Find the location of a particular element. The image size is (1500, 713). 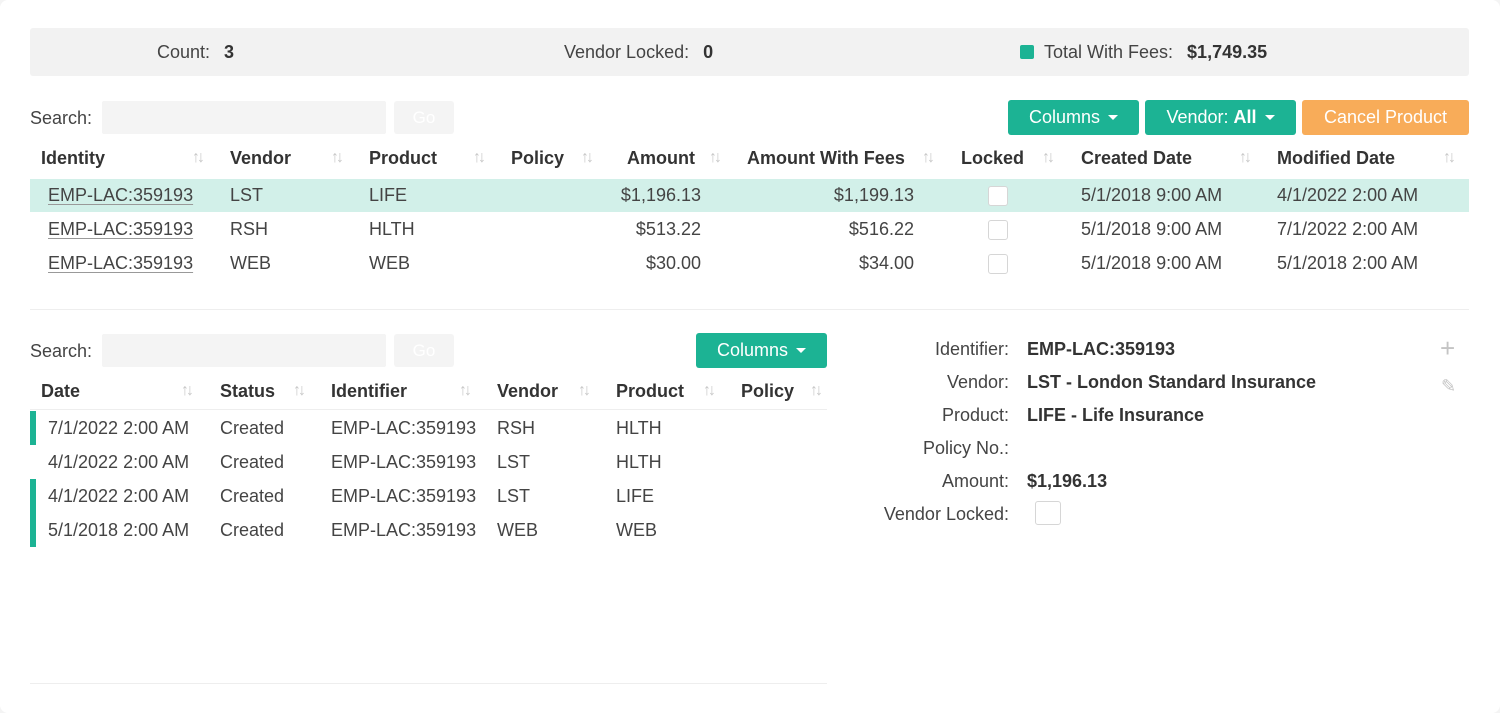

products-columns-button: Columns is located at coordinates (1073, 117).